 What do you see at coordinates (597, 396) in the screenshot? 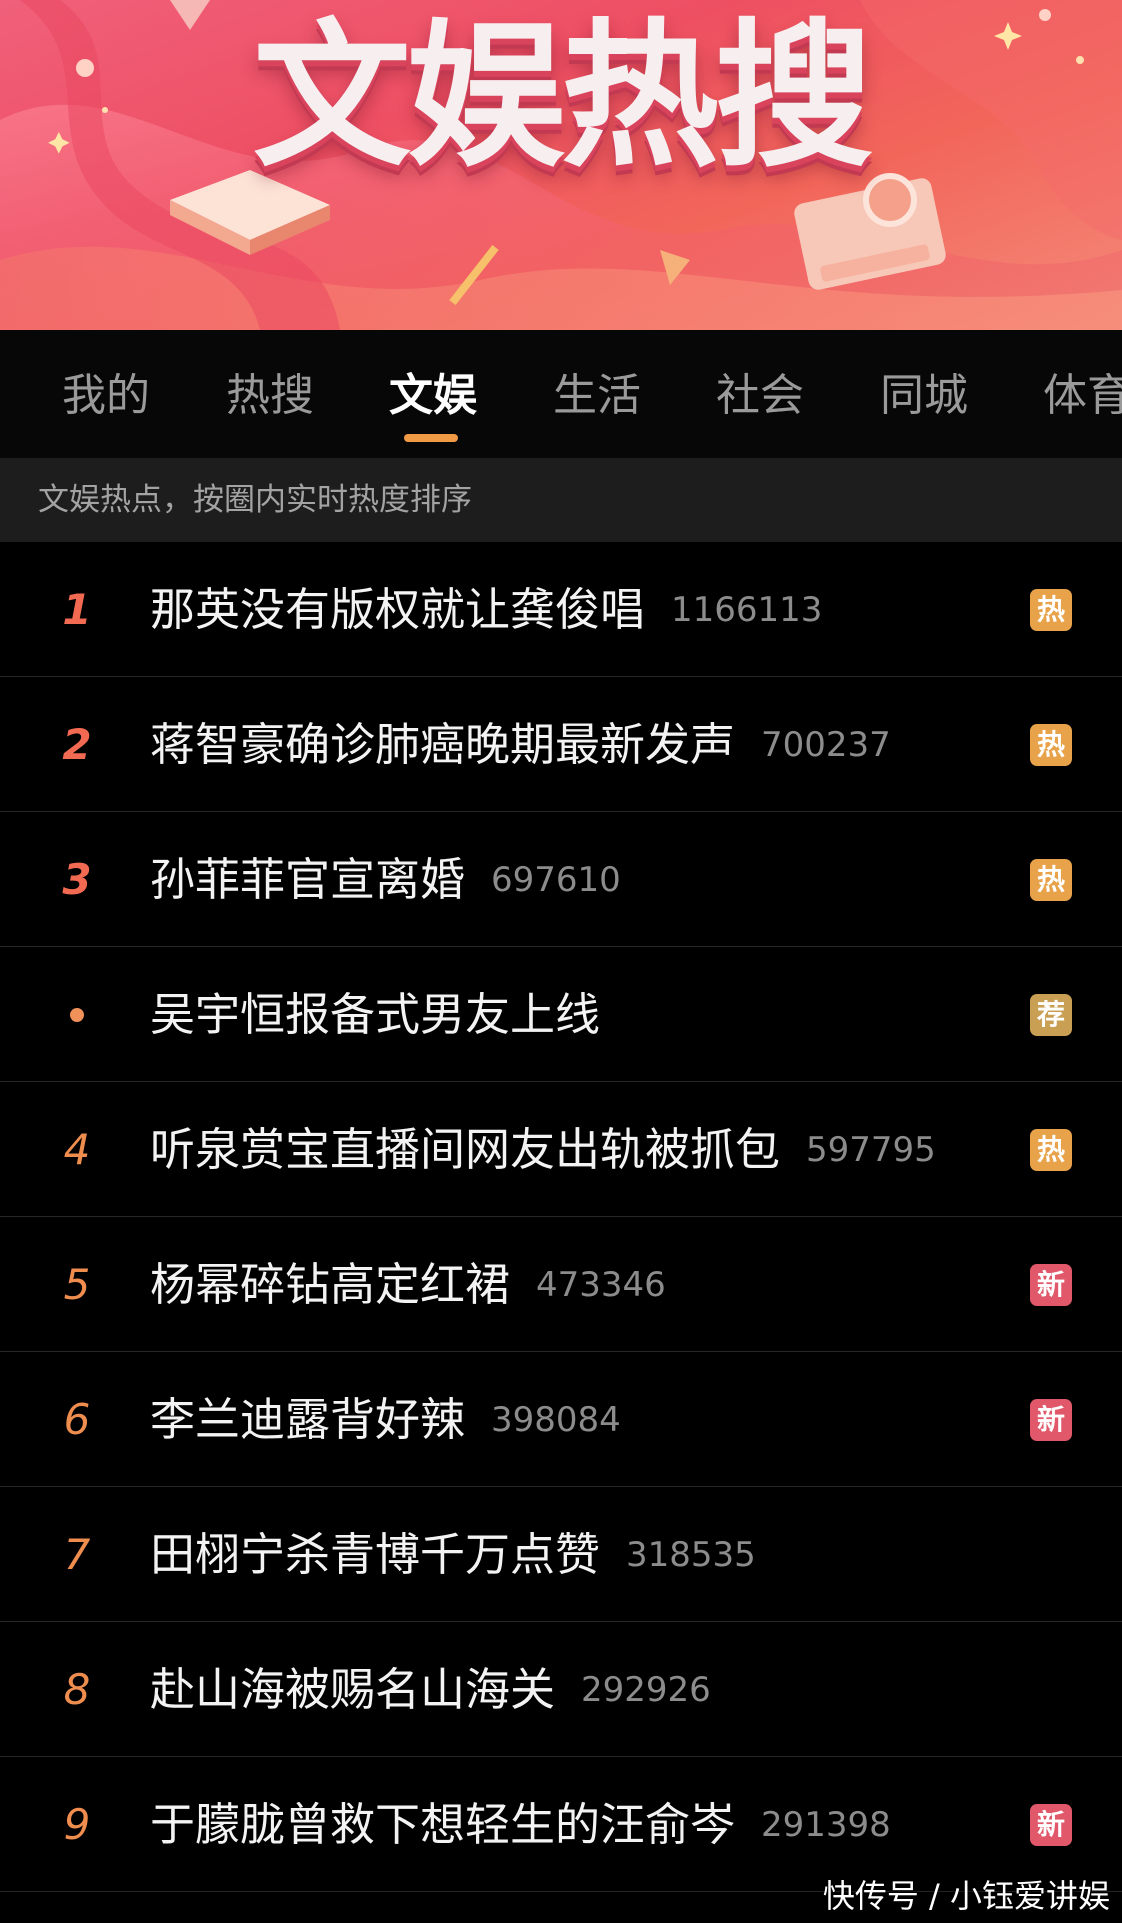
I see `tab-life: 生活` at bounding box center [597, 396].